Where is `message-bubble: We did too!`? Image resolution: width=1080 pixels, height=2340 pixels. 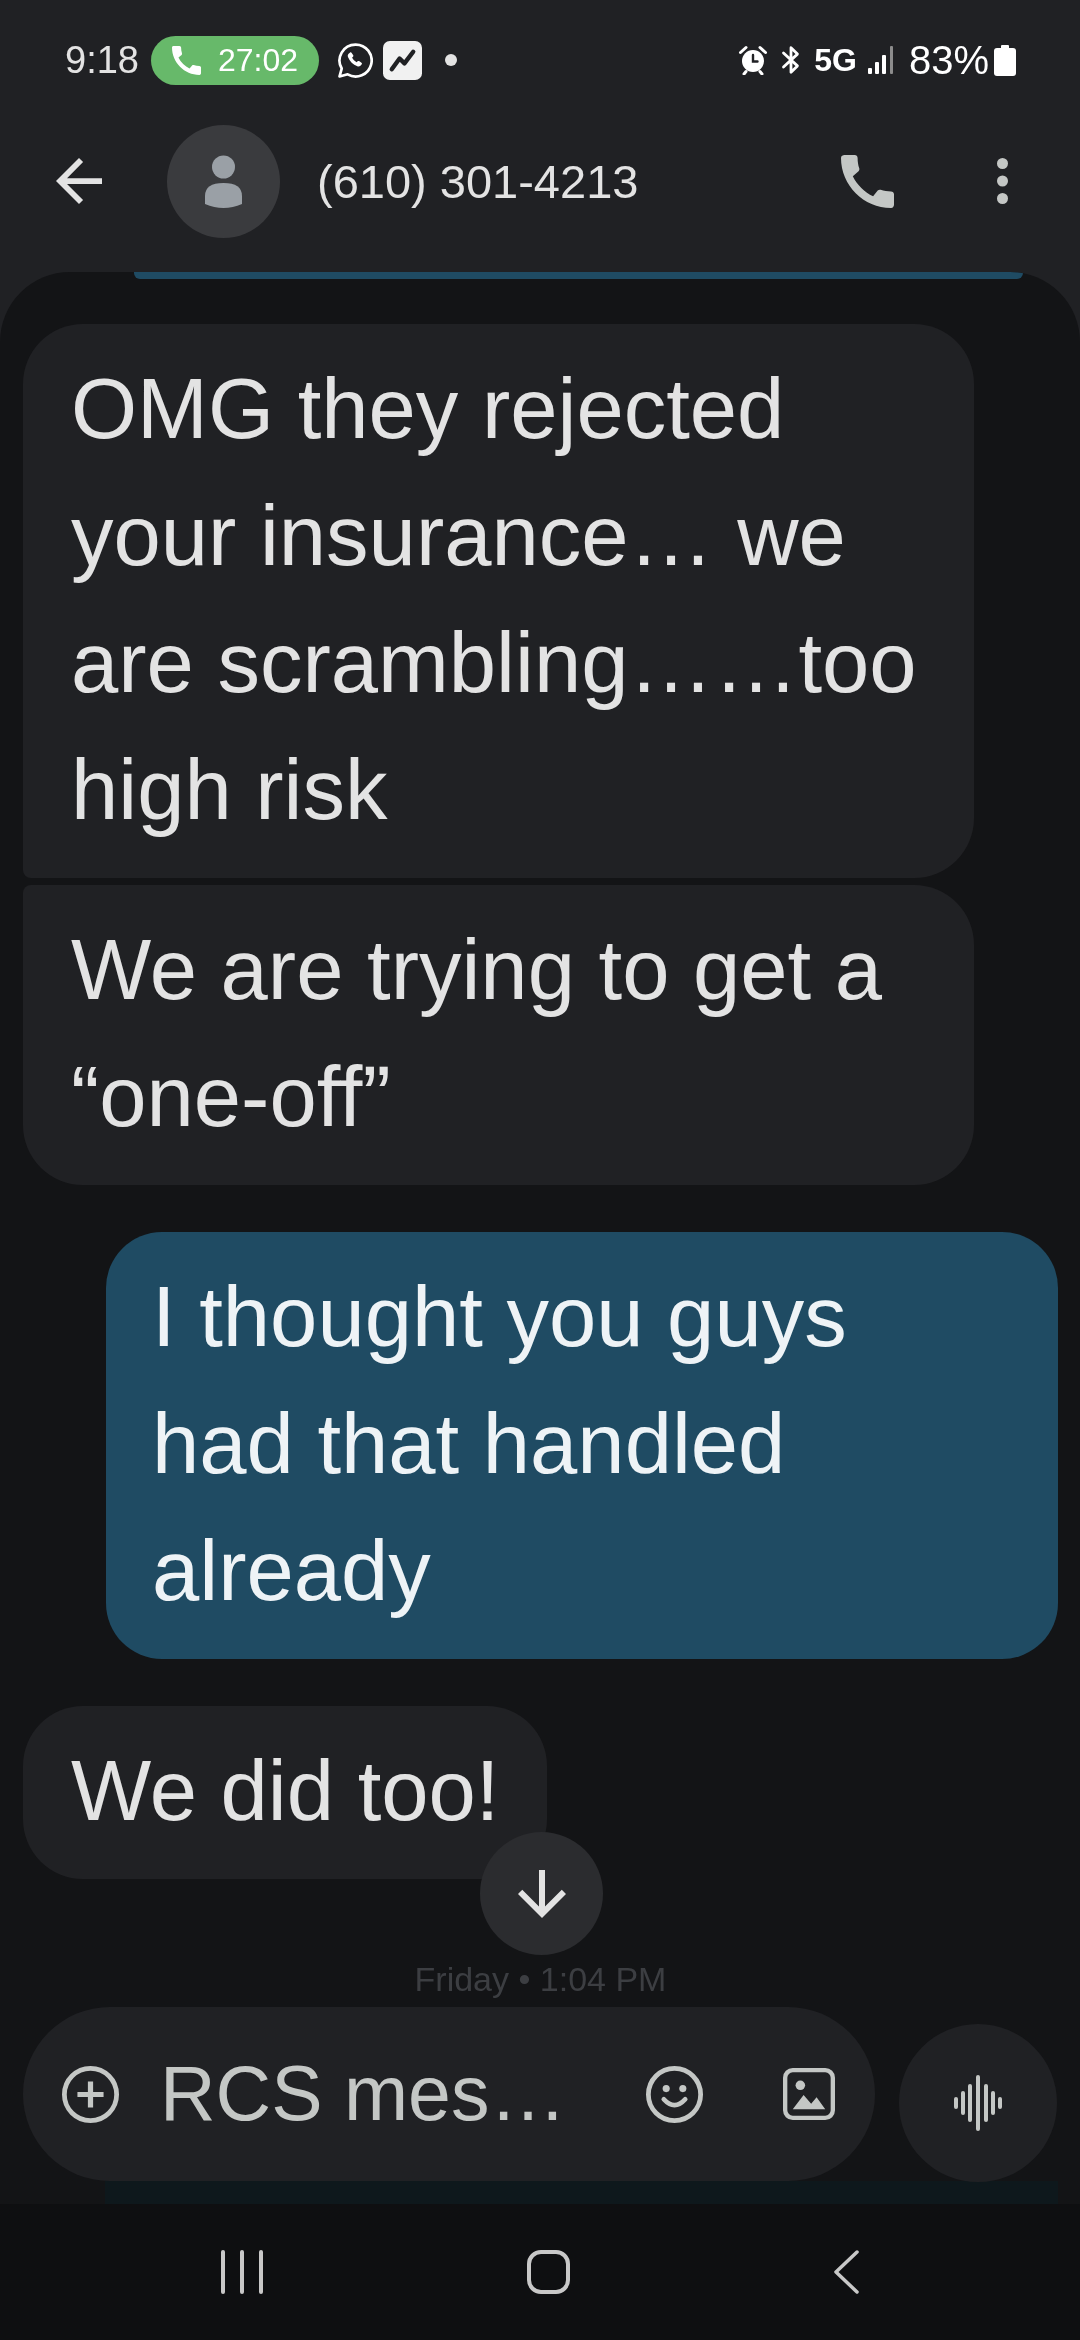 message-bubble: We did too! is located at coordinates (285, 1792).